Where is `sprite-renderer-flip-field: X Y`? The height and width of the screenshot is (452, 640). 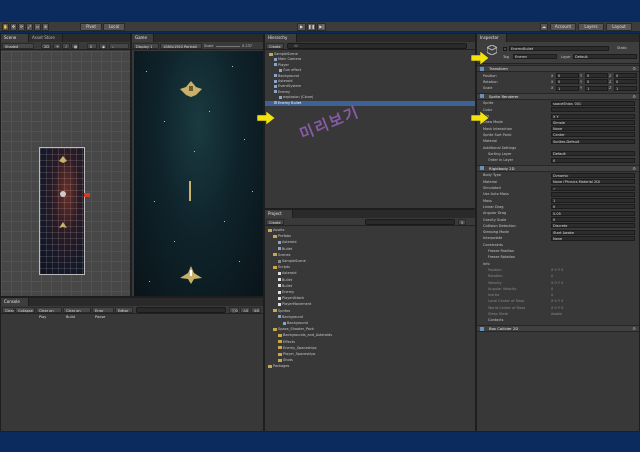
sprite-renderer-flip-field: X Y is located at coordinates (593, 116).